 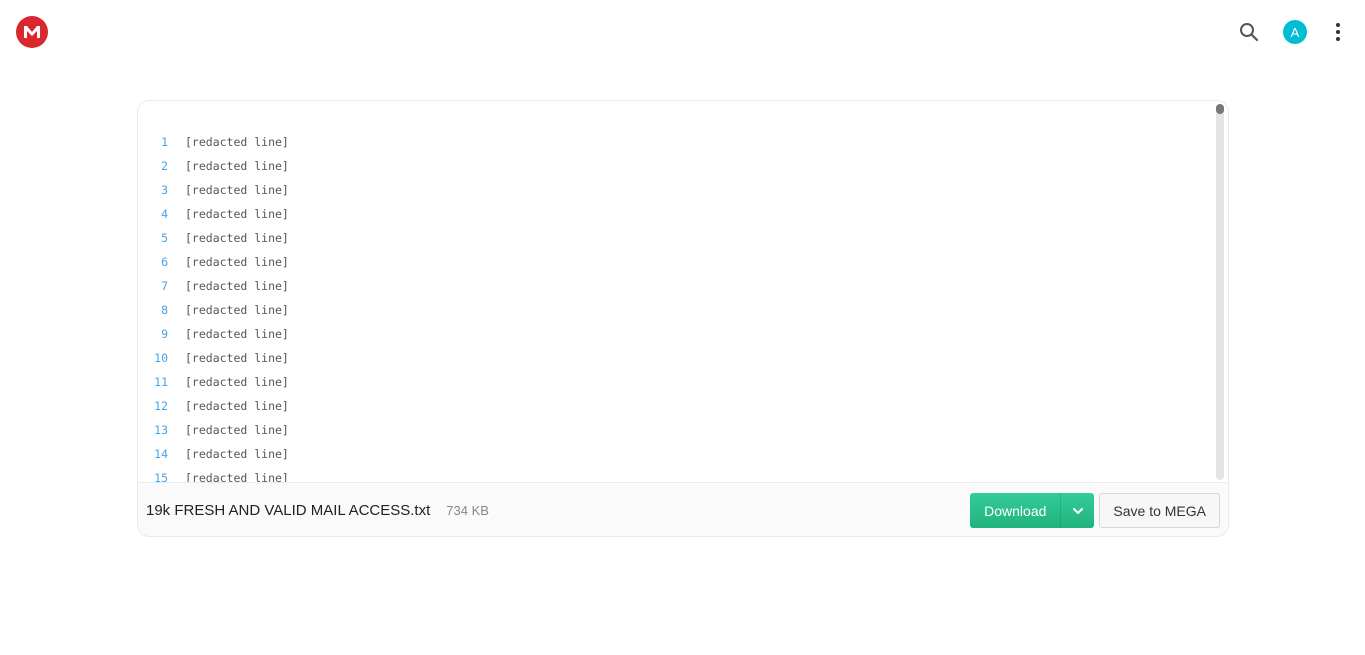 I want to click on download-button-group: Download, so click(x=1032, y=510).